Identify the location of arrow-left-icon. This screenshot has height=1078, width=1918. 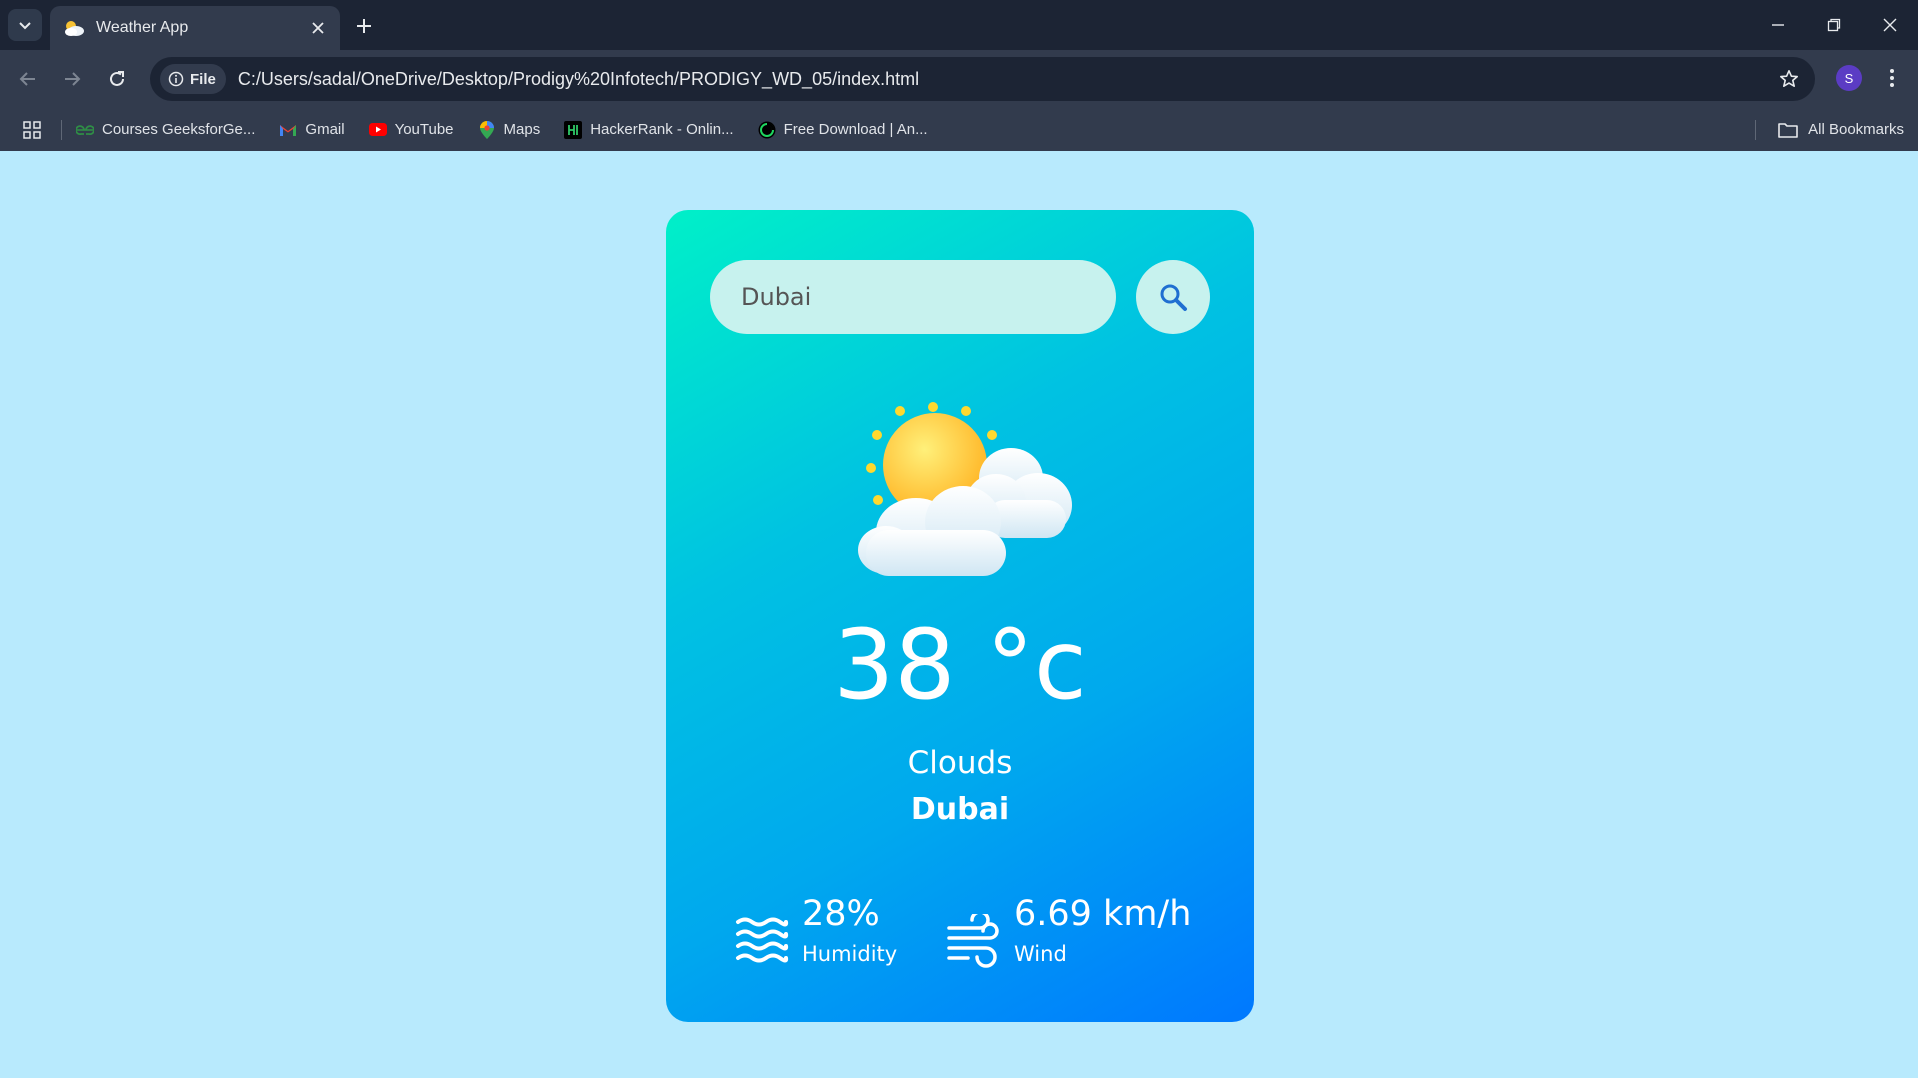
(27, 79).